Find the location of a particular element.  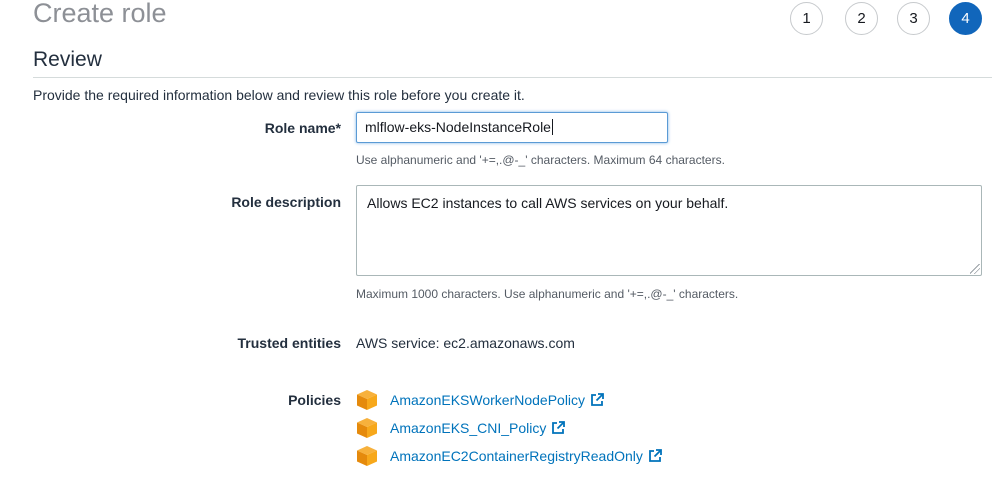

section-title: Review is located at coordinates (67, 59).